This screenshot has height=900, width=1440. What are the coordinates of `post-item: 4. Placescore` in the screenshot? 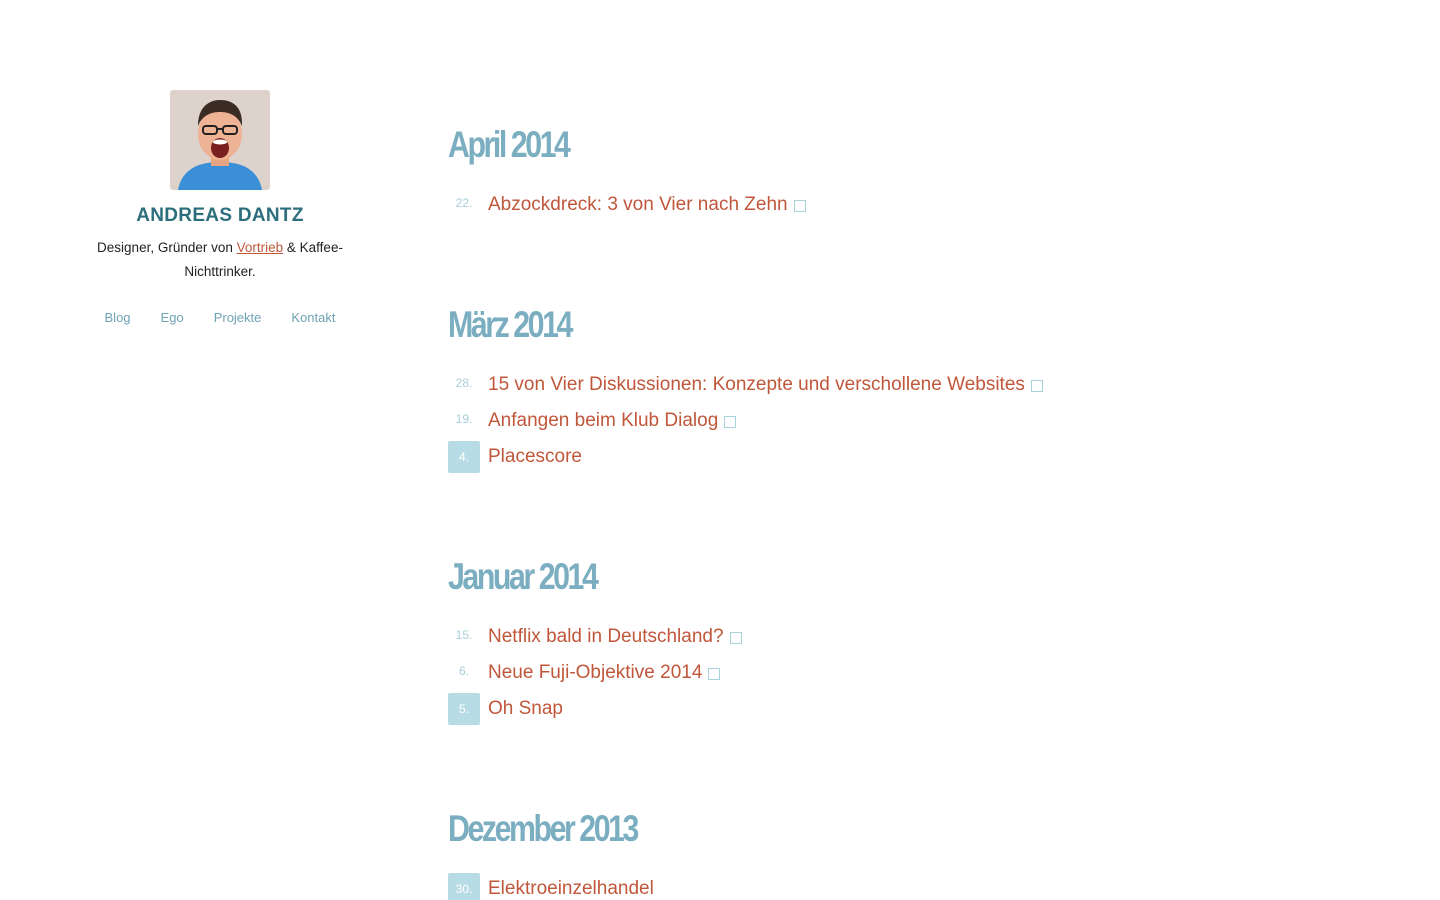 It's located at (745, 457).